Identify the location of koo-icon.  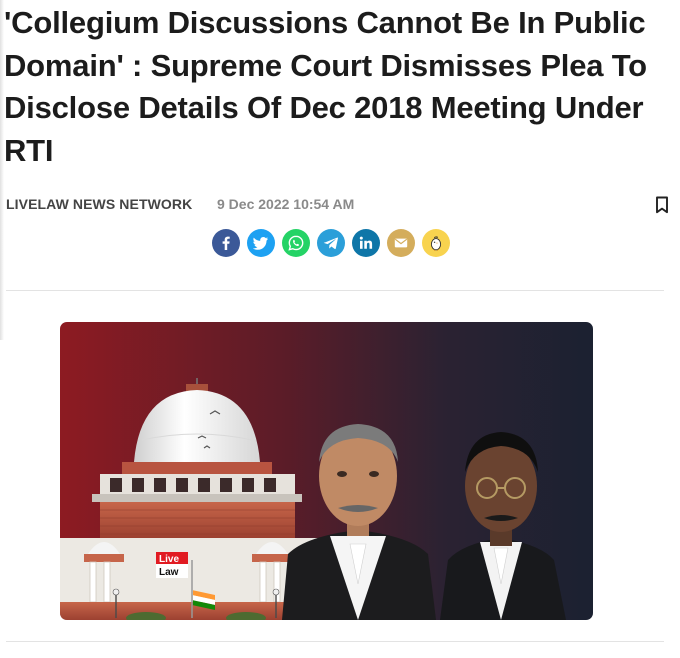
(436, 243).